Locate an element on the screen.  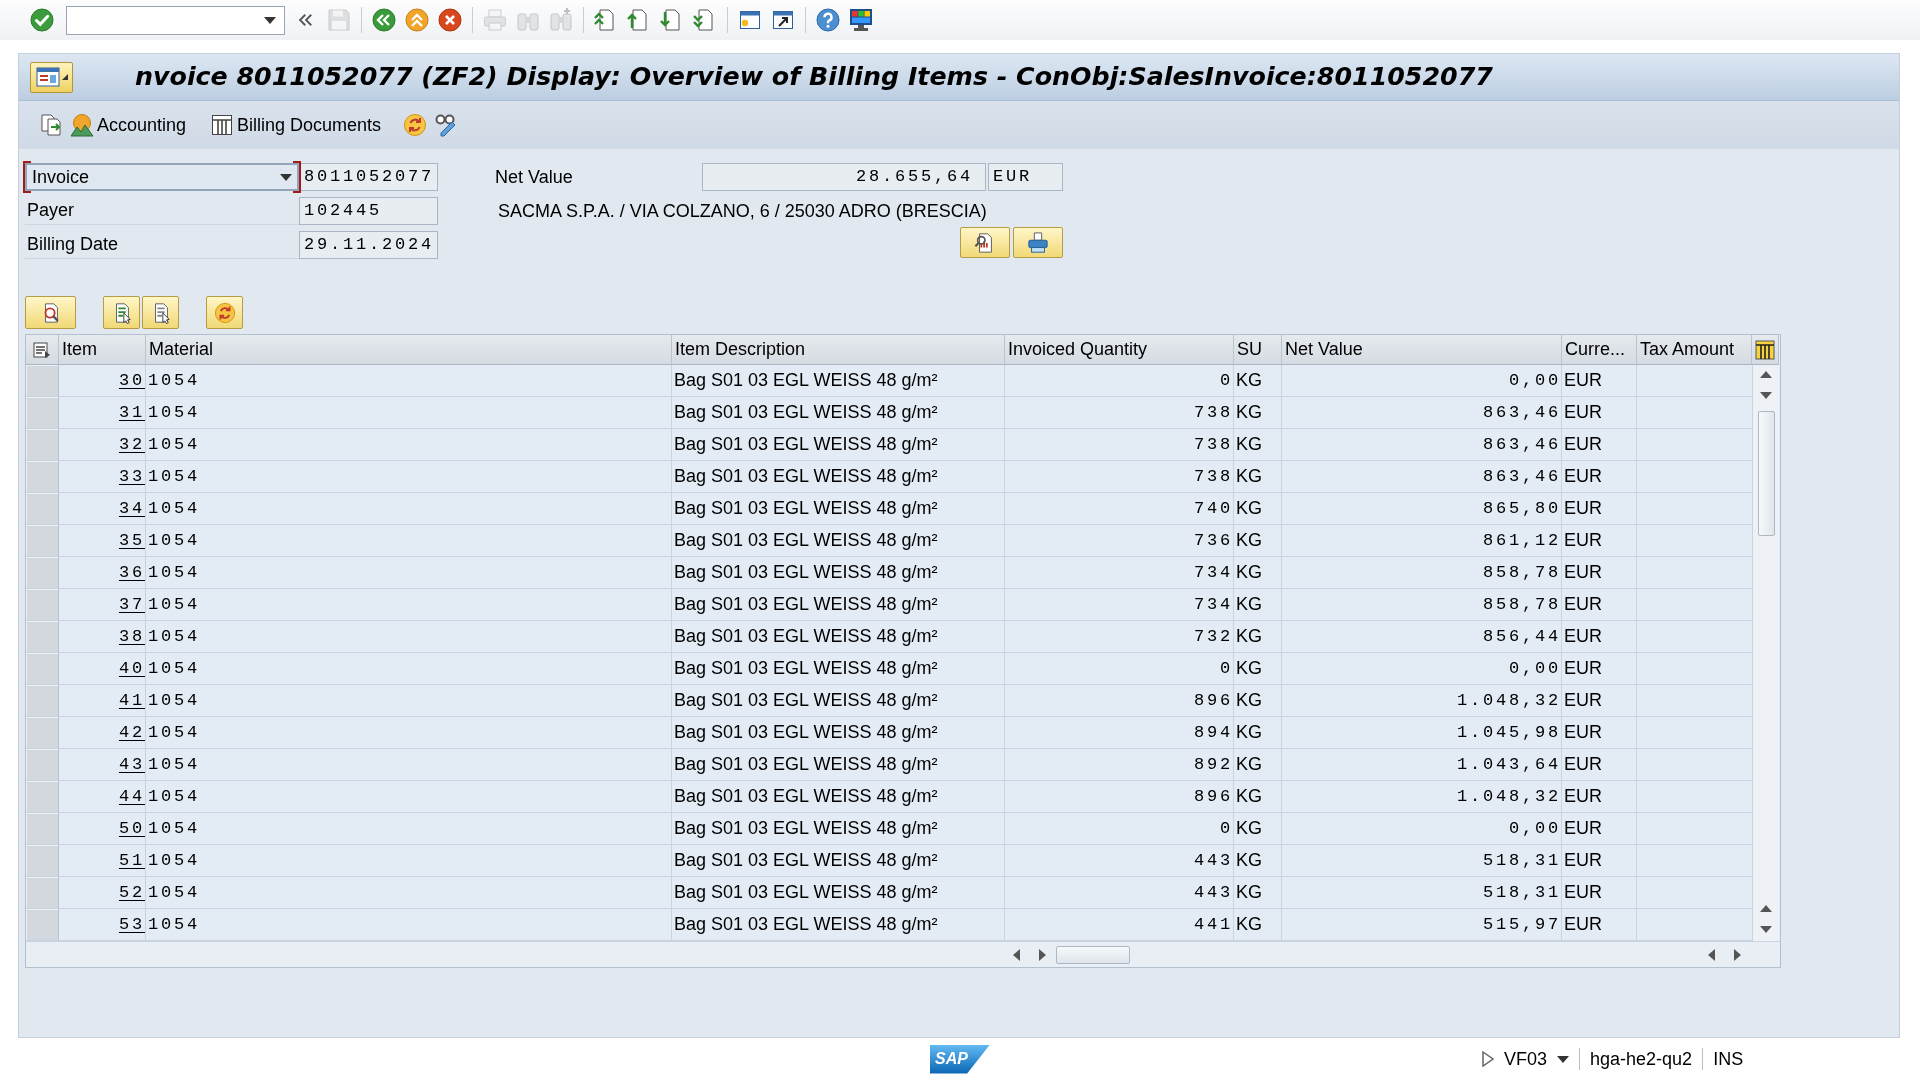
column-header: Net Value is located at coordinates (1422, 350).